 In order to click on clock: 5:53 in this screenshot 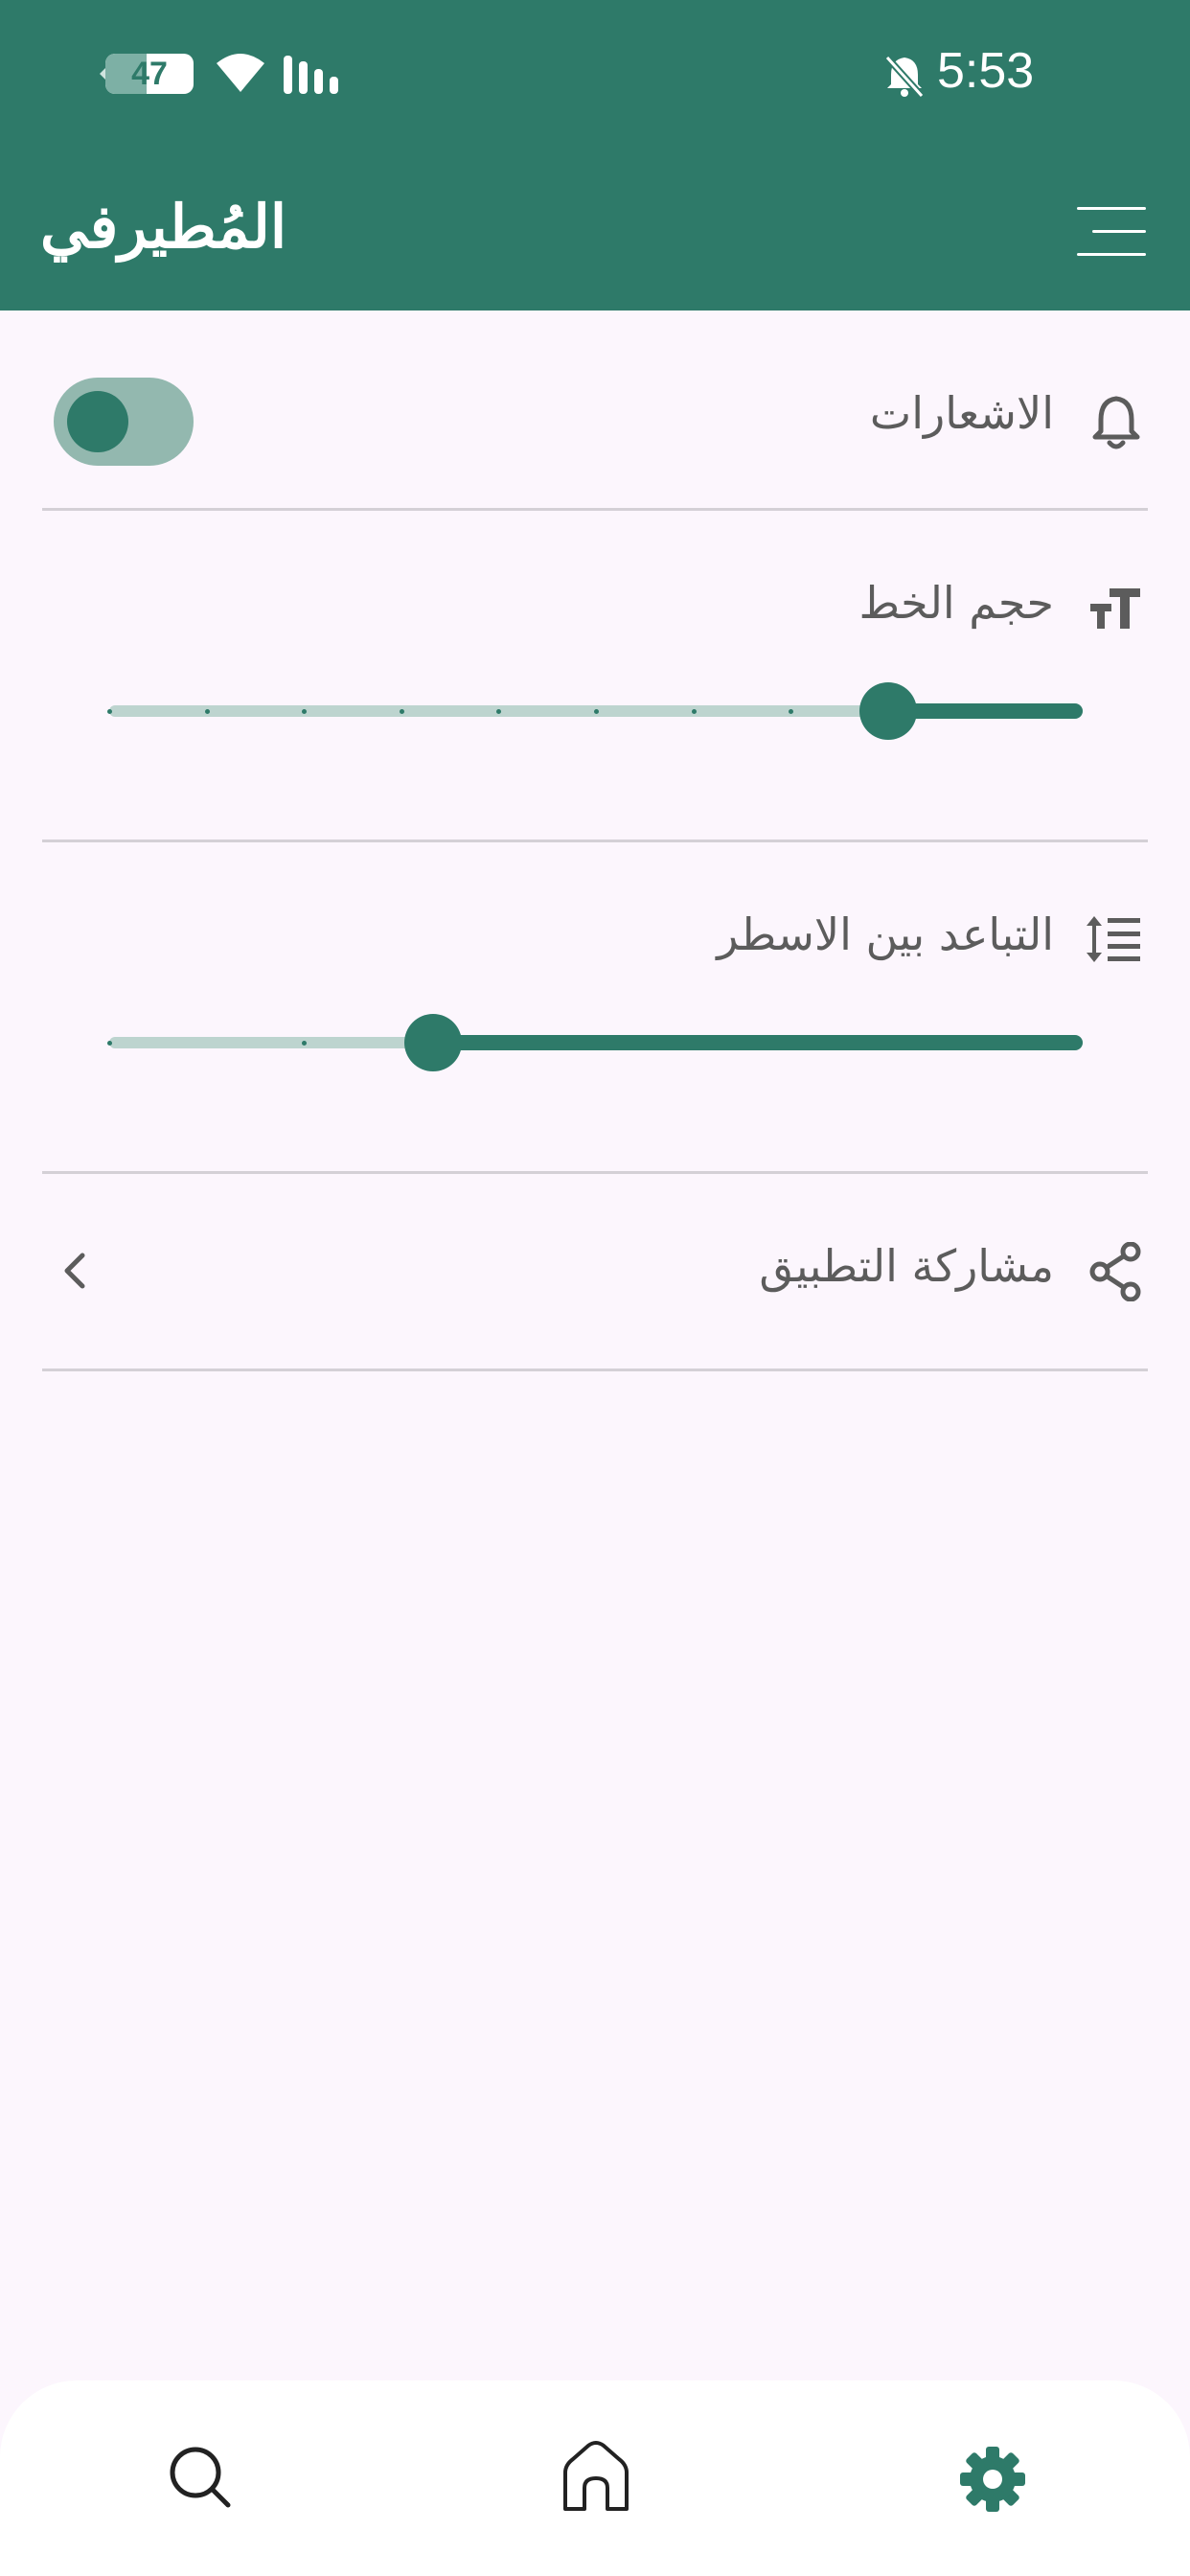, I will do `click(986, 71)`.